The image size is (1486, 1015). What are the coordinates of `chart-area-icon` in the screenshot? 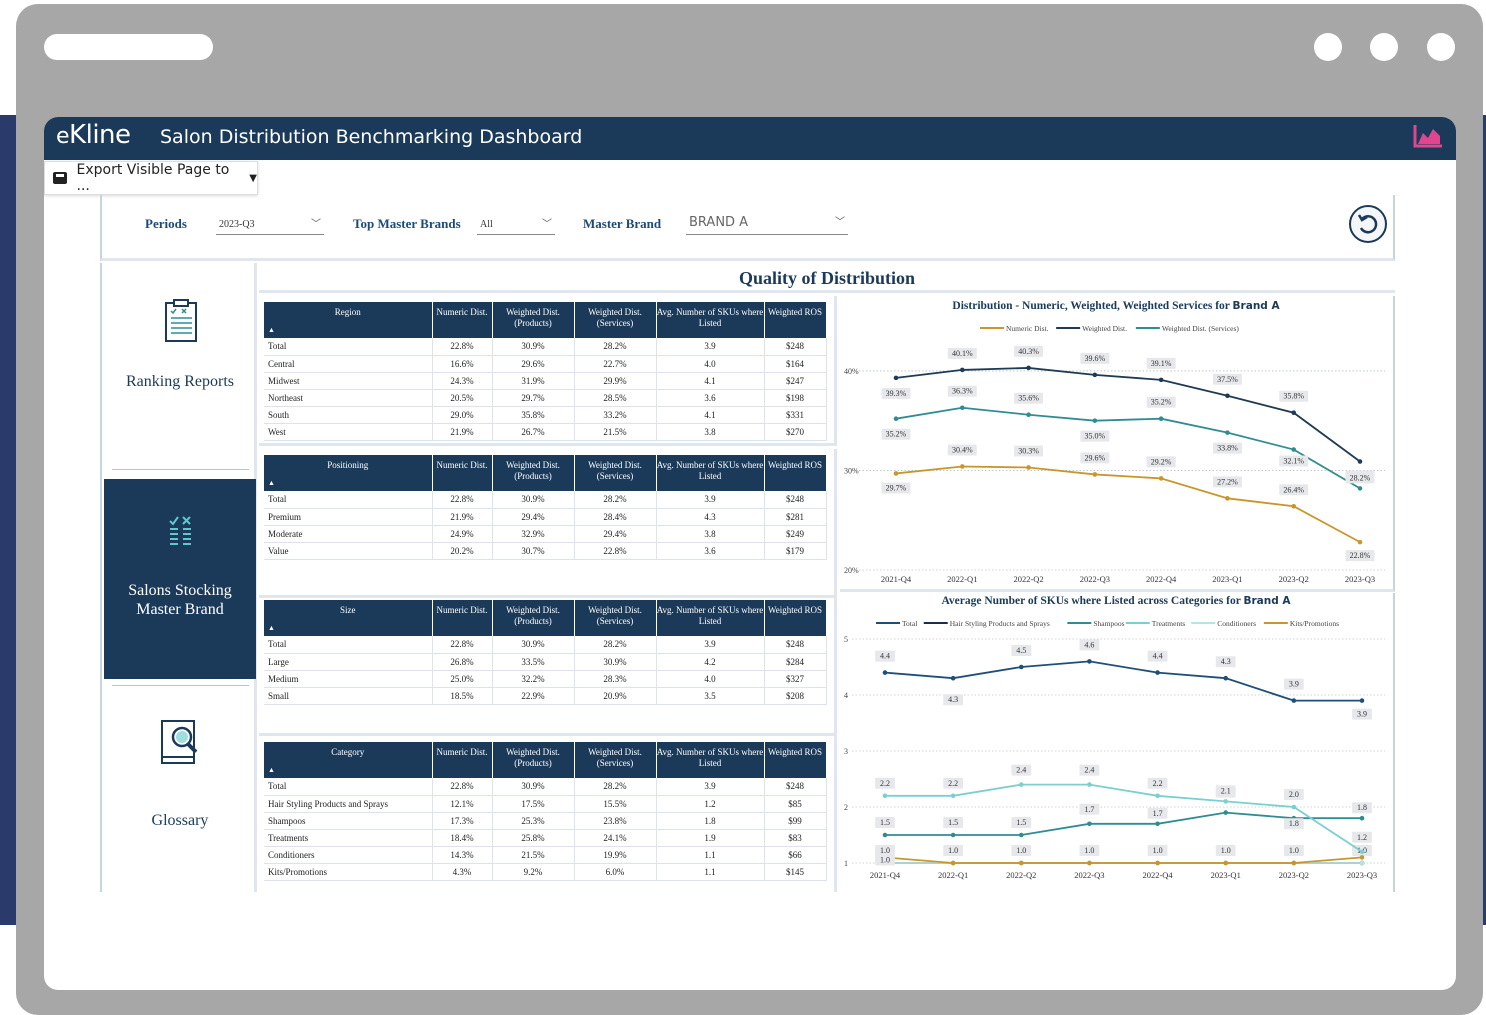 It's located at (1428, 136).